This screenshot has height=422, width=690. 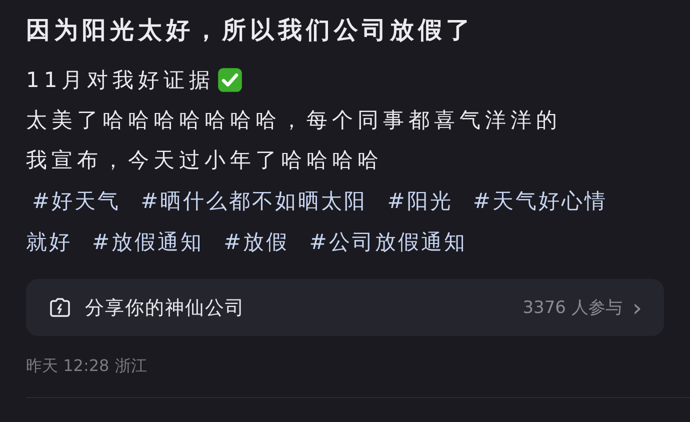 I want to click on post-text: 太美了哈哈哈哈哈哈哈，每个同事都喜气洋洋的, so click(x=294, y=120).